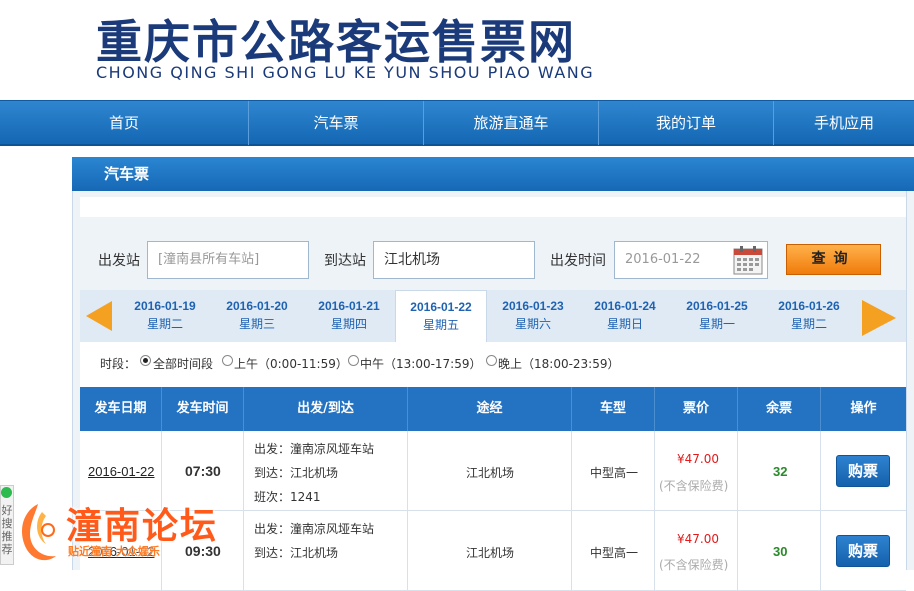  Describe the element at coordinates (203, 471) in the screenshot. I see `row-time: 07:30` at that location.